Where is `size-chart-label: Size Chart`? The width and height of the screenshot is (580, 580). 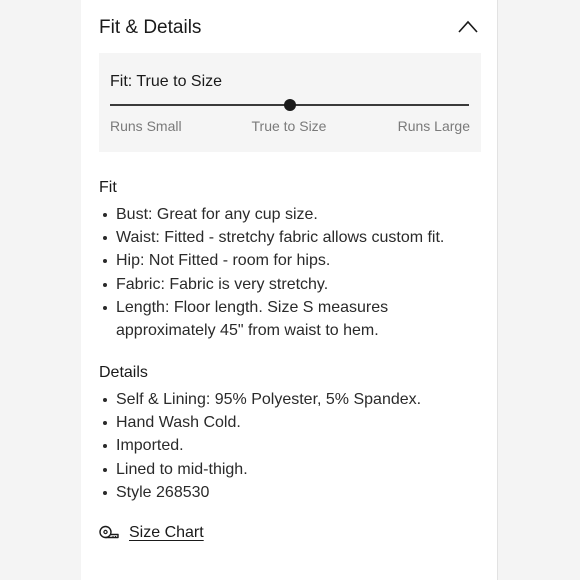
size-chart-label: Size Chart is located at coordinates (166, 533).